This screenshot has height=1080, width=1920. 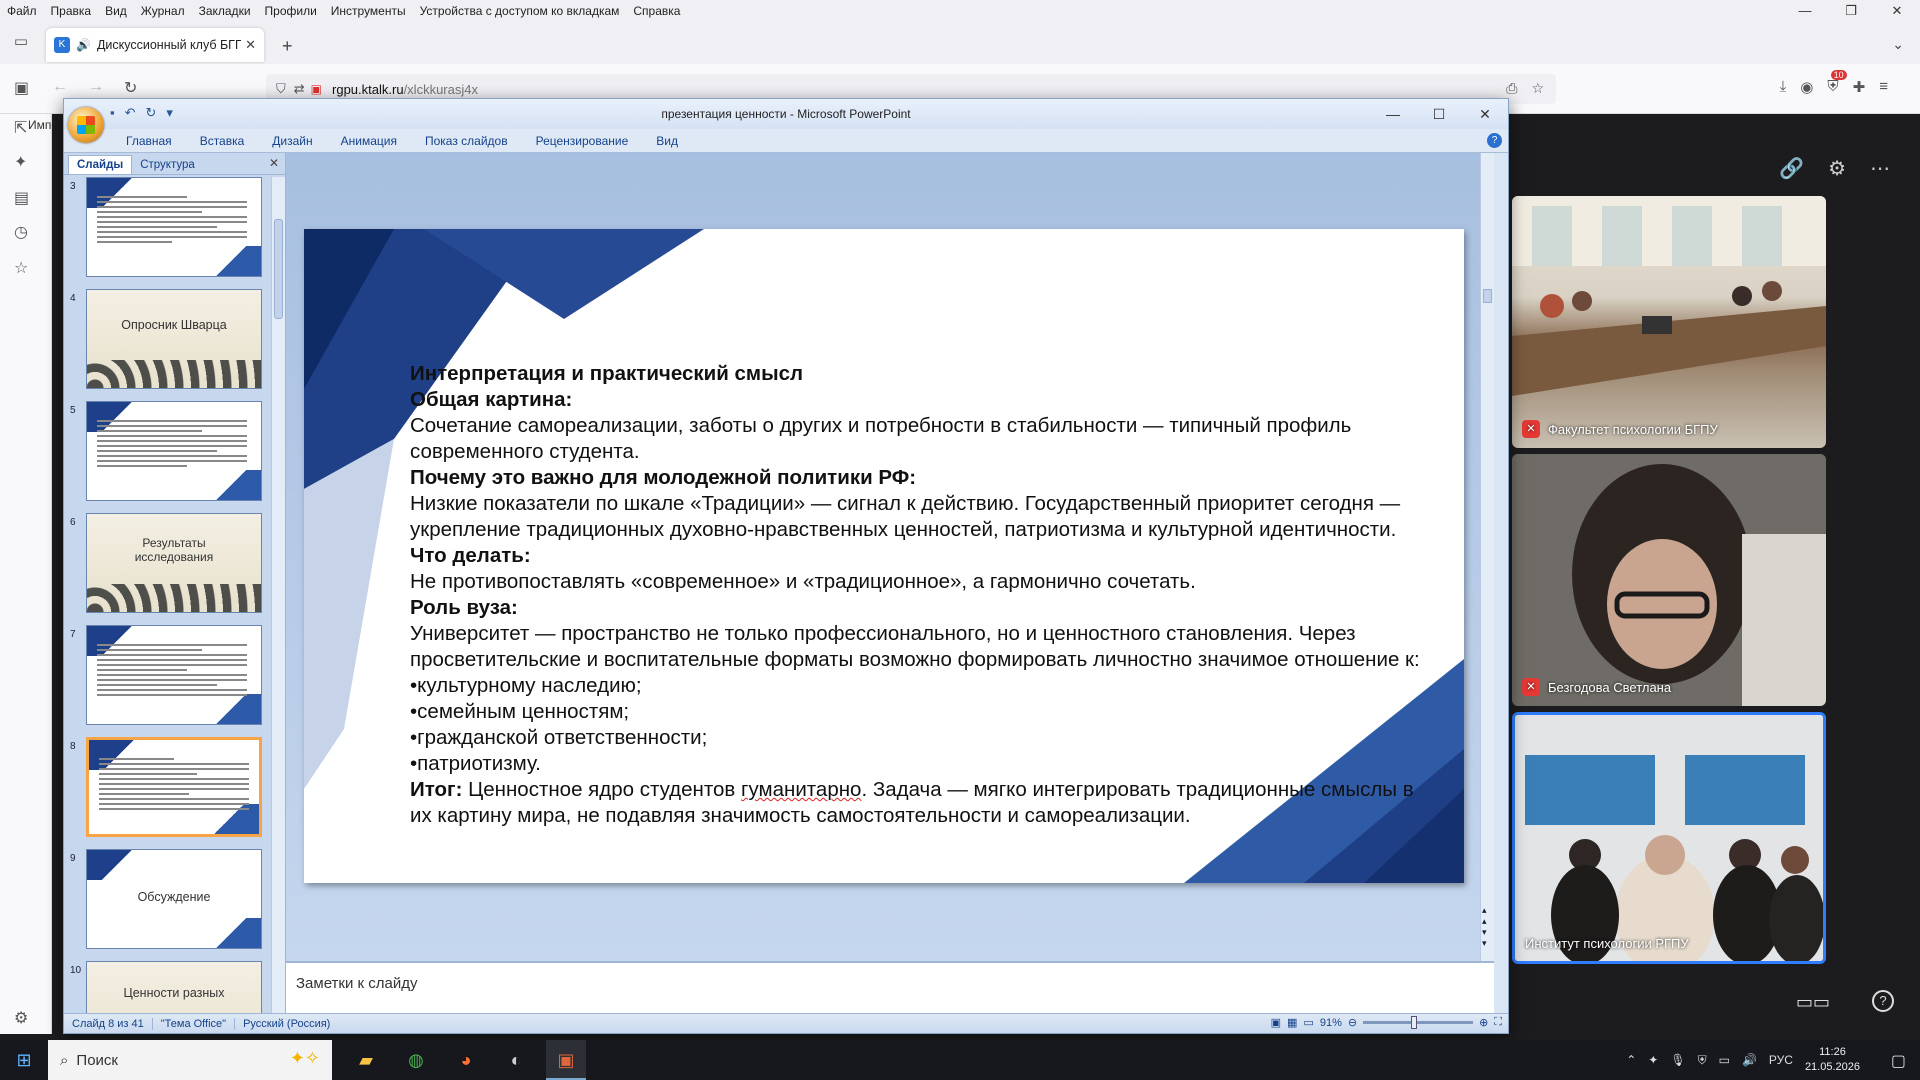 I want to click on menu-item: Файл, so click(x=22, y=11).